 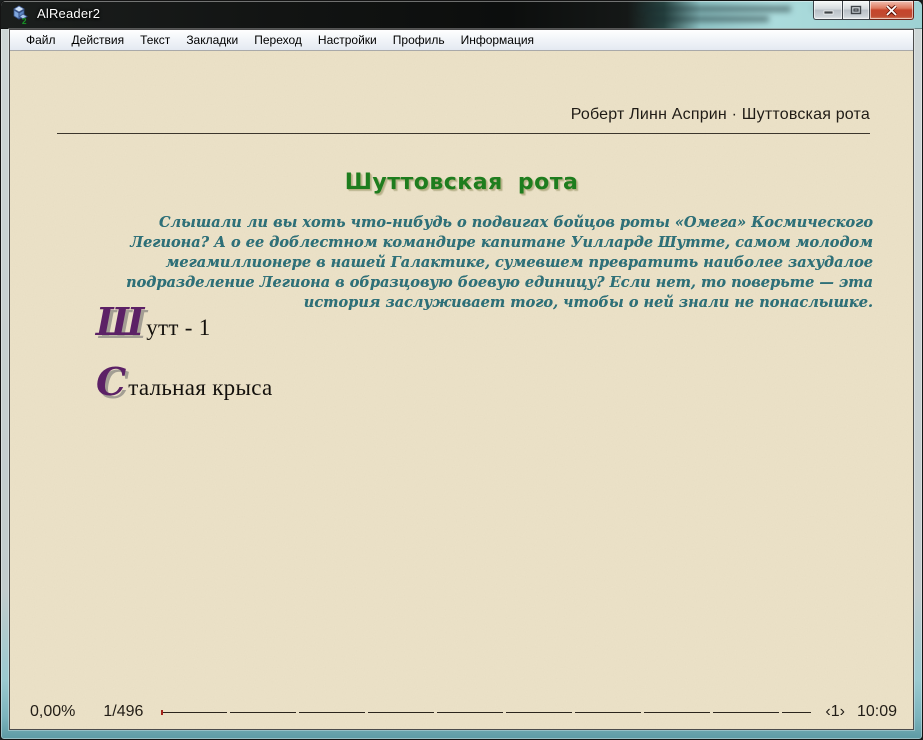 I want to click on progress-percent: 0,00%, so click(x=53, y=711).